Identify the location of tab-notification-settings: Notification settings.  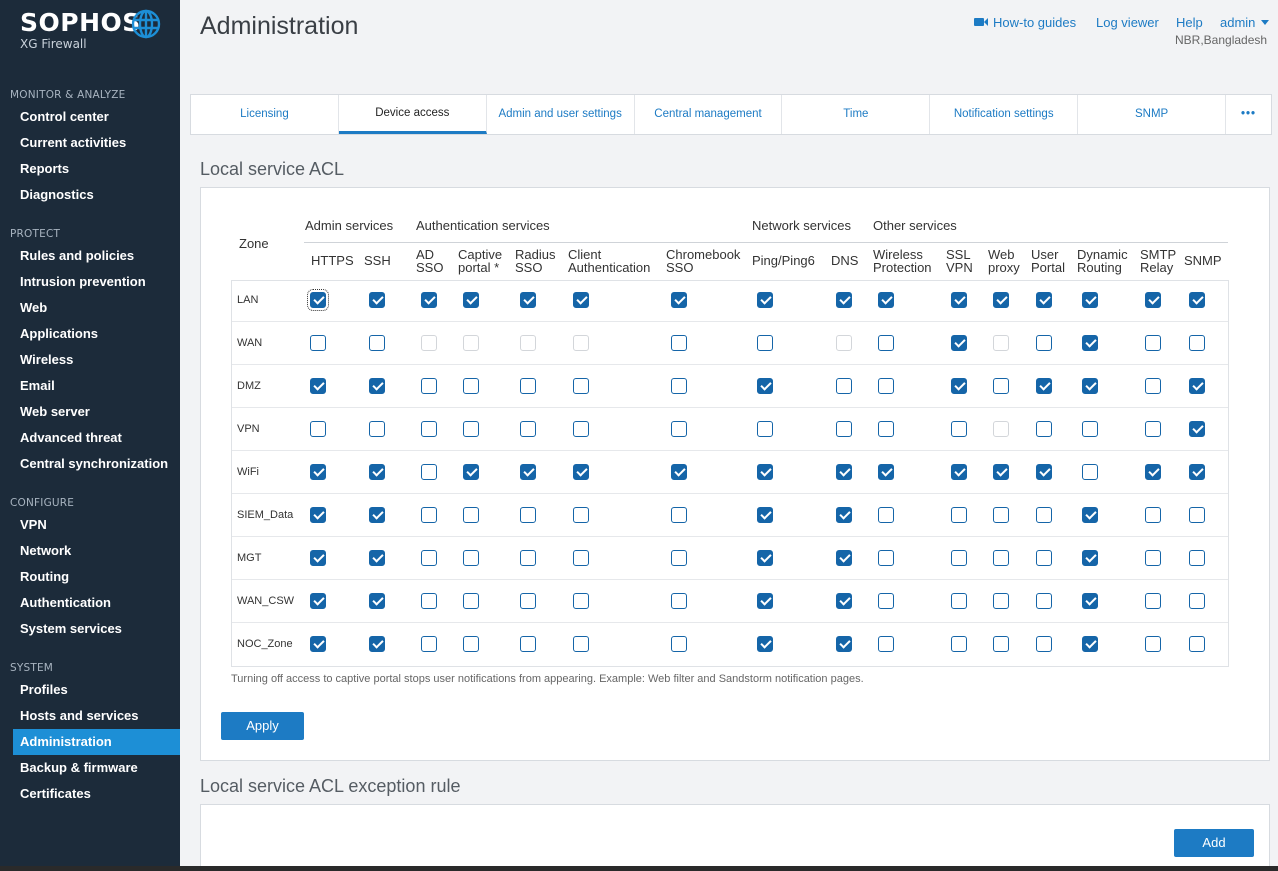
(1004, 114).